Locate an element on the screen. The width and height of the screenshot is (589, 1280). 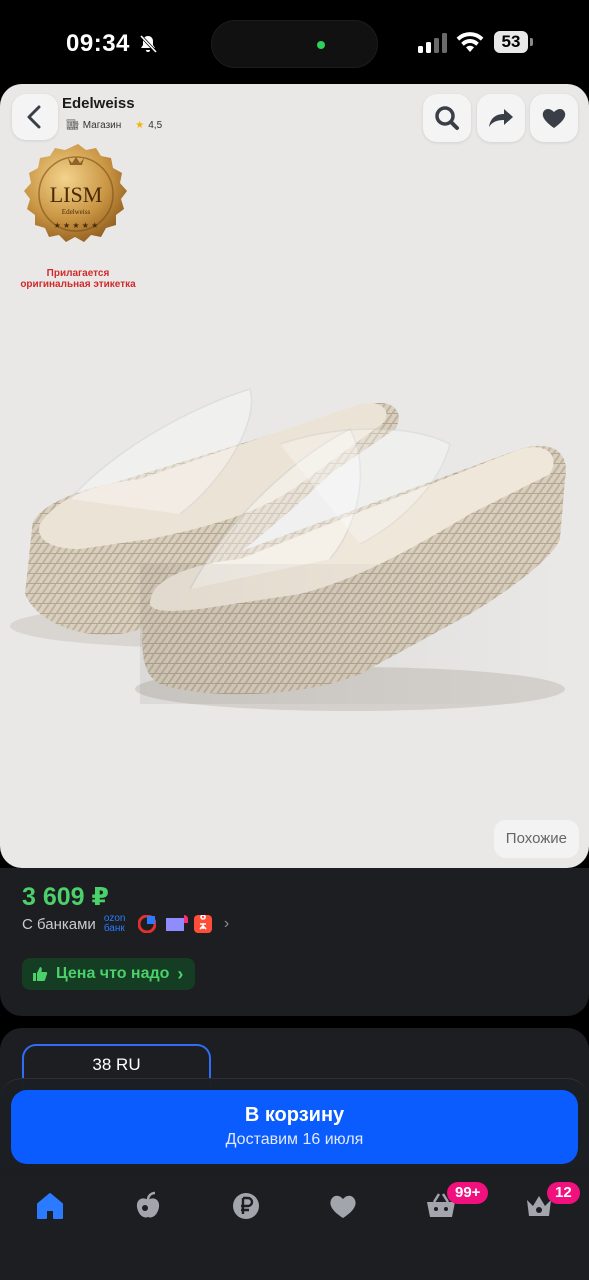
home-icon is located at coordinates (50, 1206).